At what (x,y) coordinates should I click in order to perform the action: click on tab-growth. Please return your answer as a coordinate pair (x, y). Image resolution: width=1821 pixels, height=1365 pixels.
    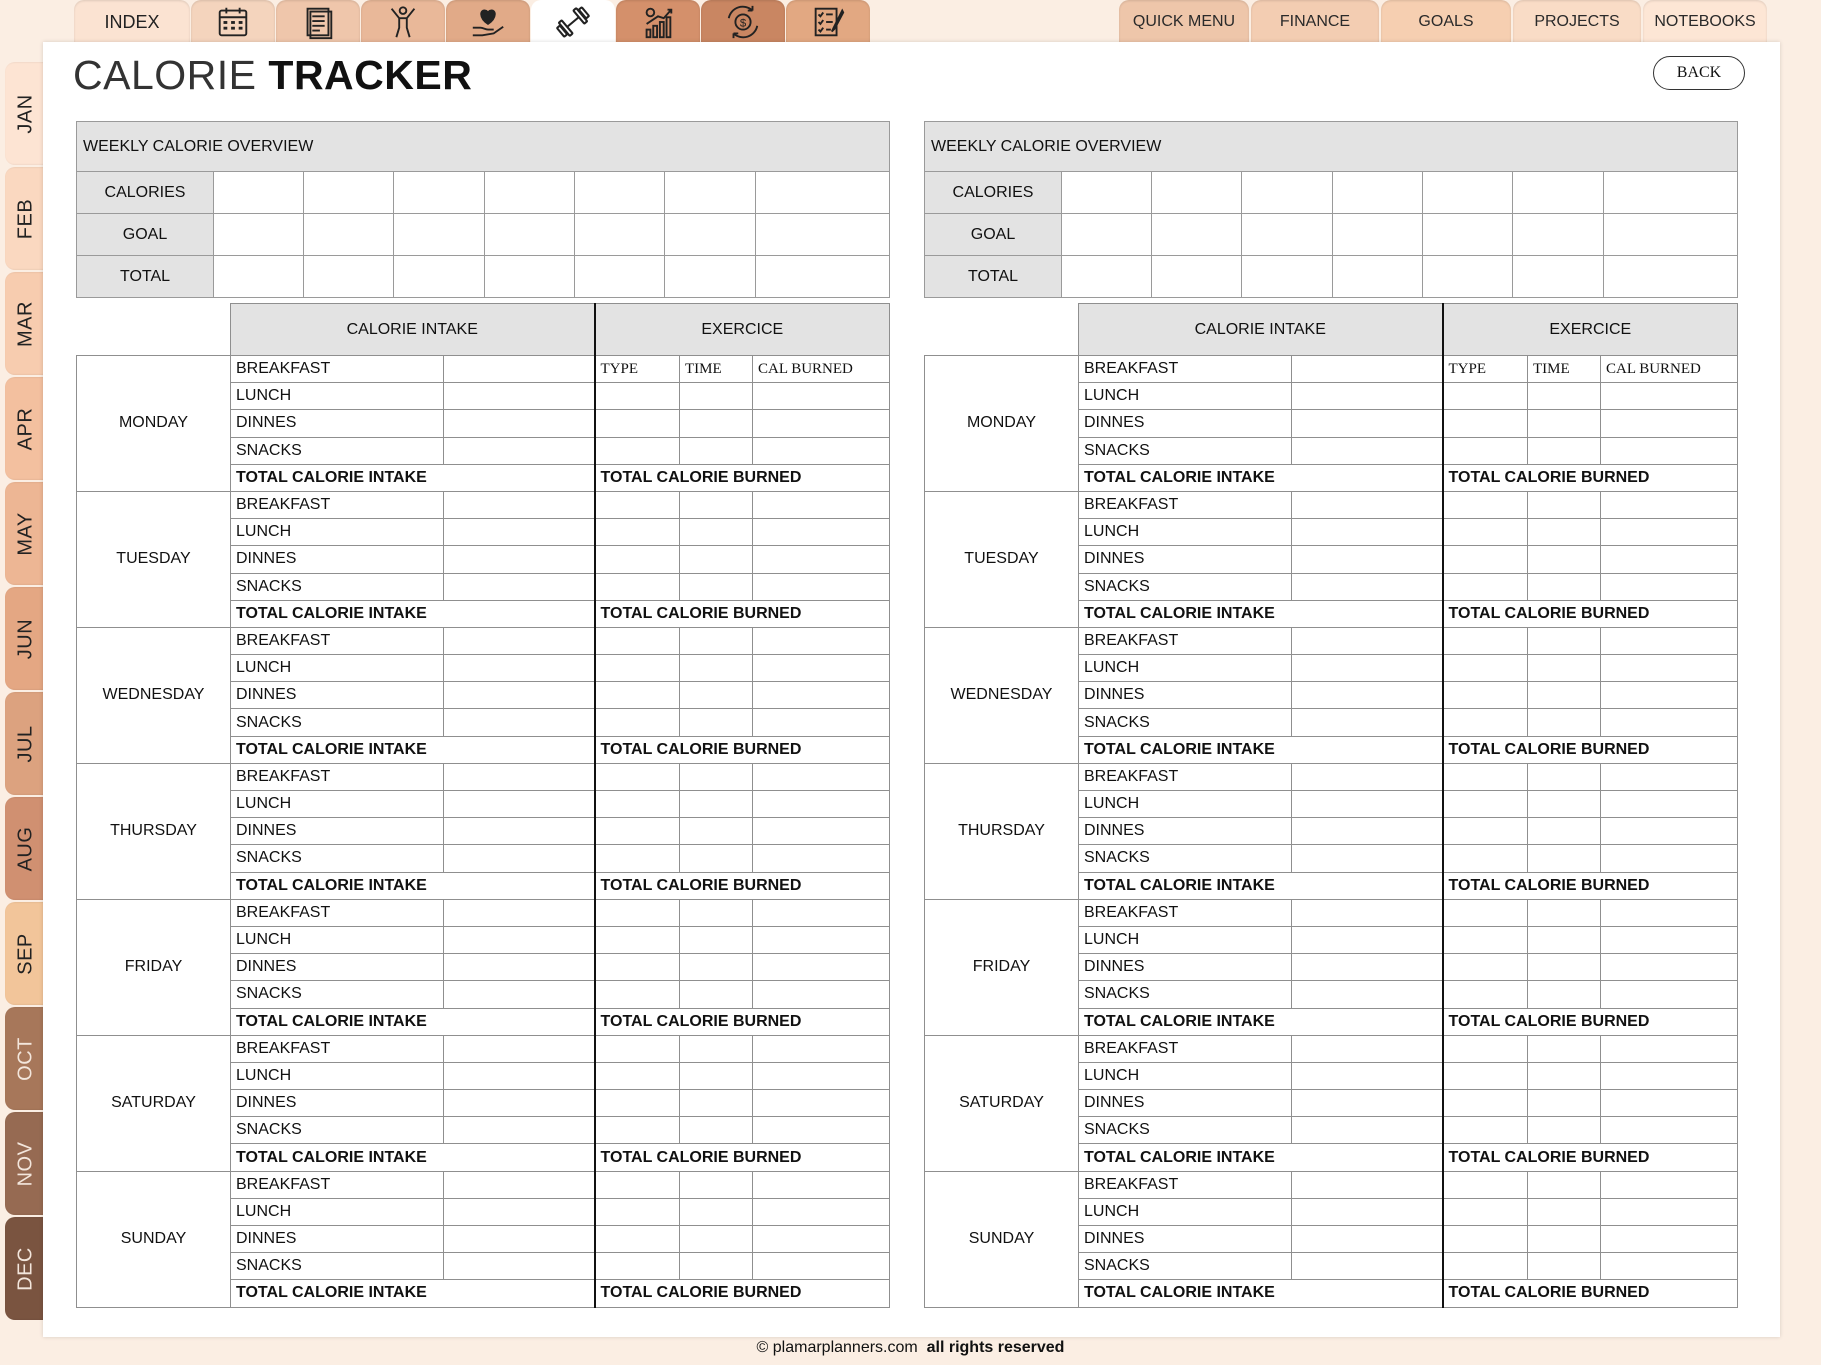
    Looking at the image, I should click on (658, 22).